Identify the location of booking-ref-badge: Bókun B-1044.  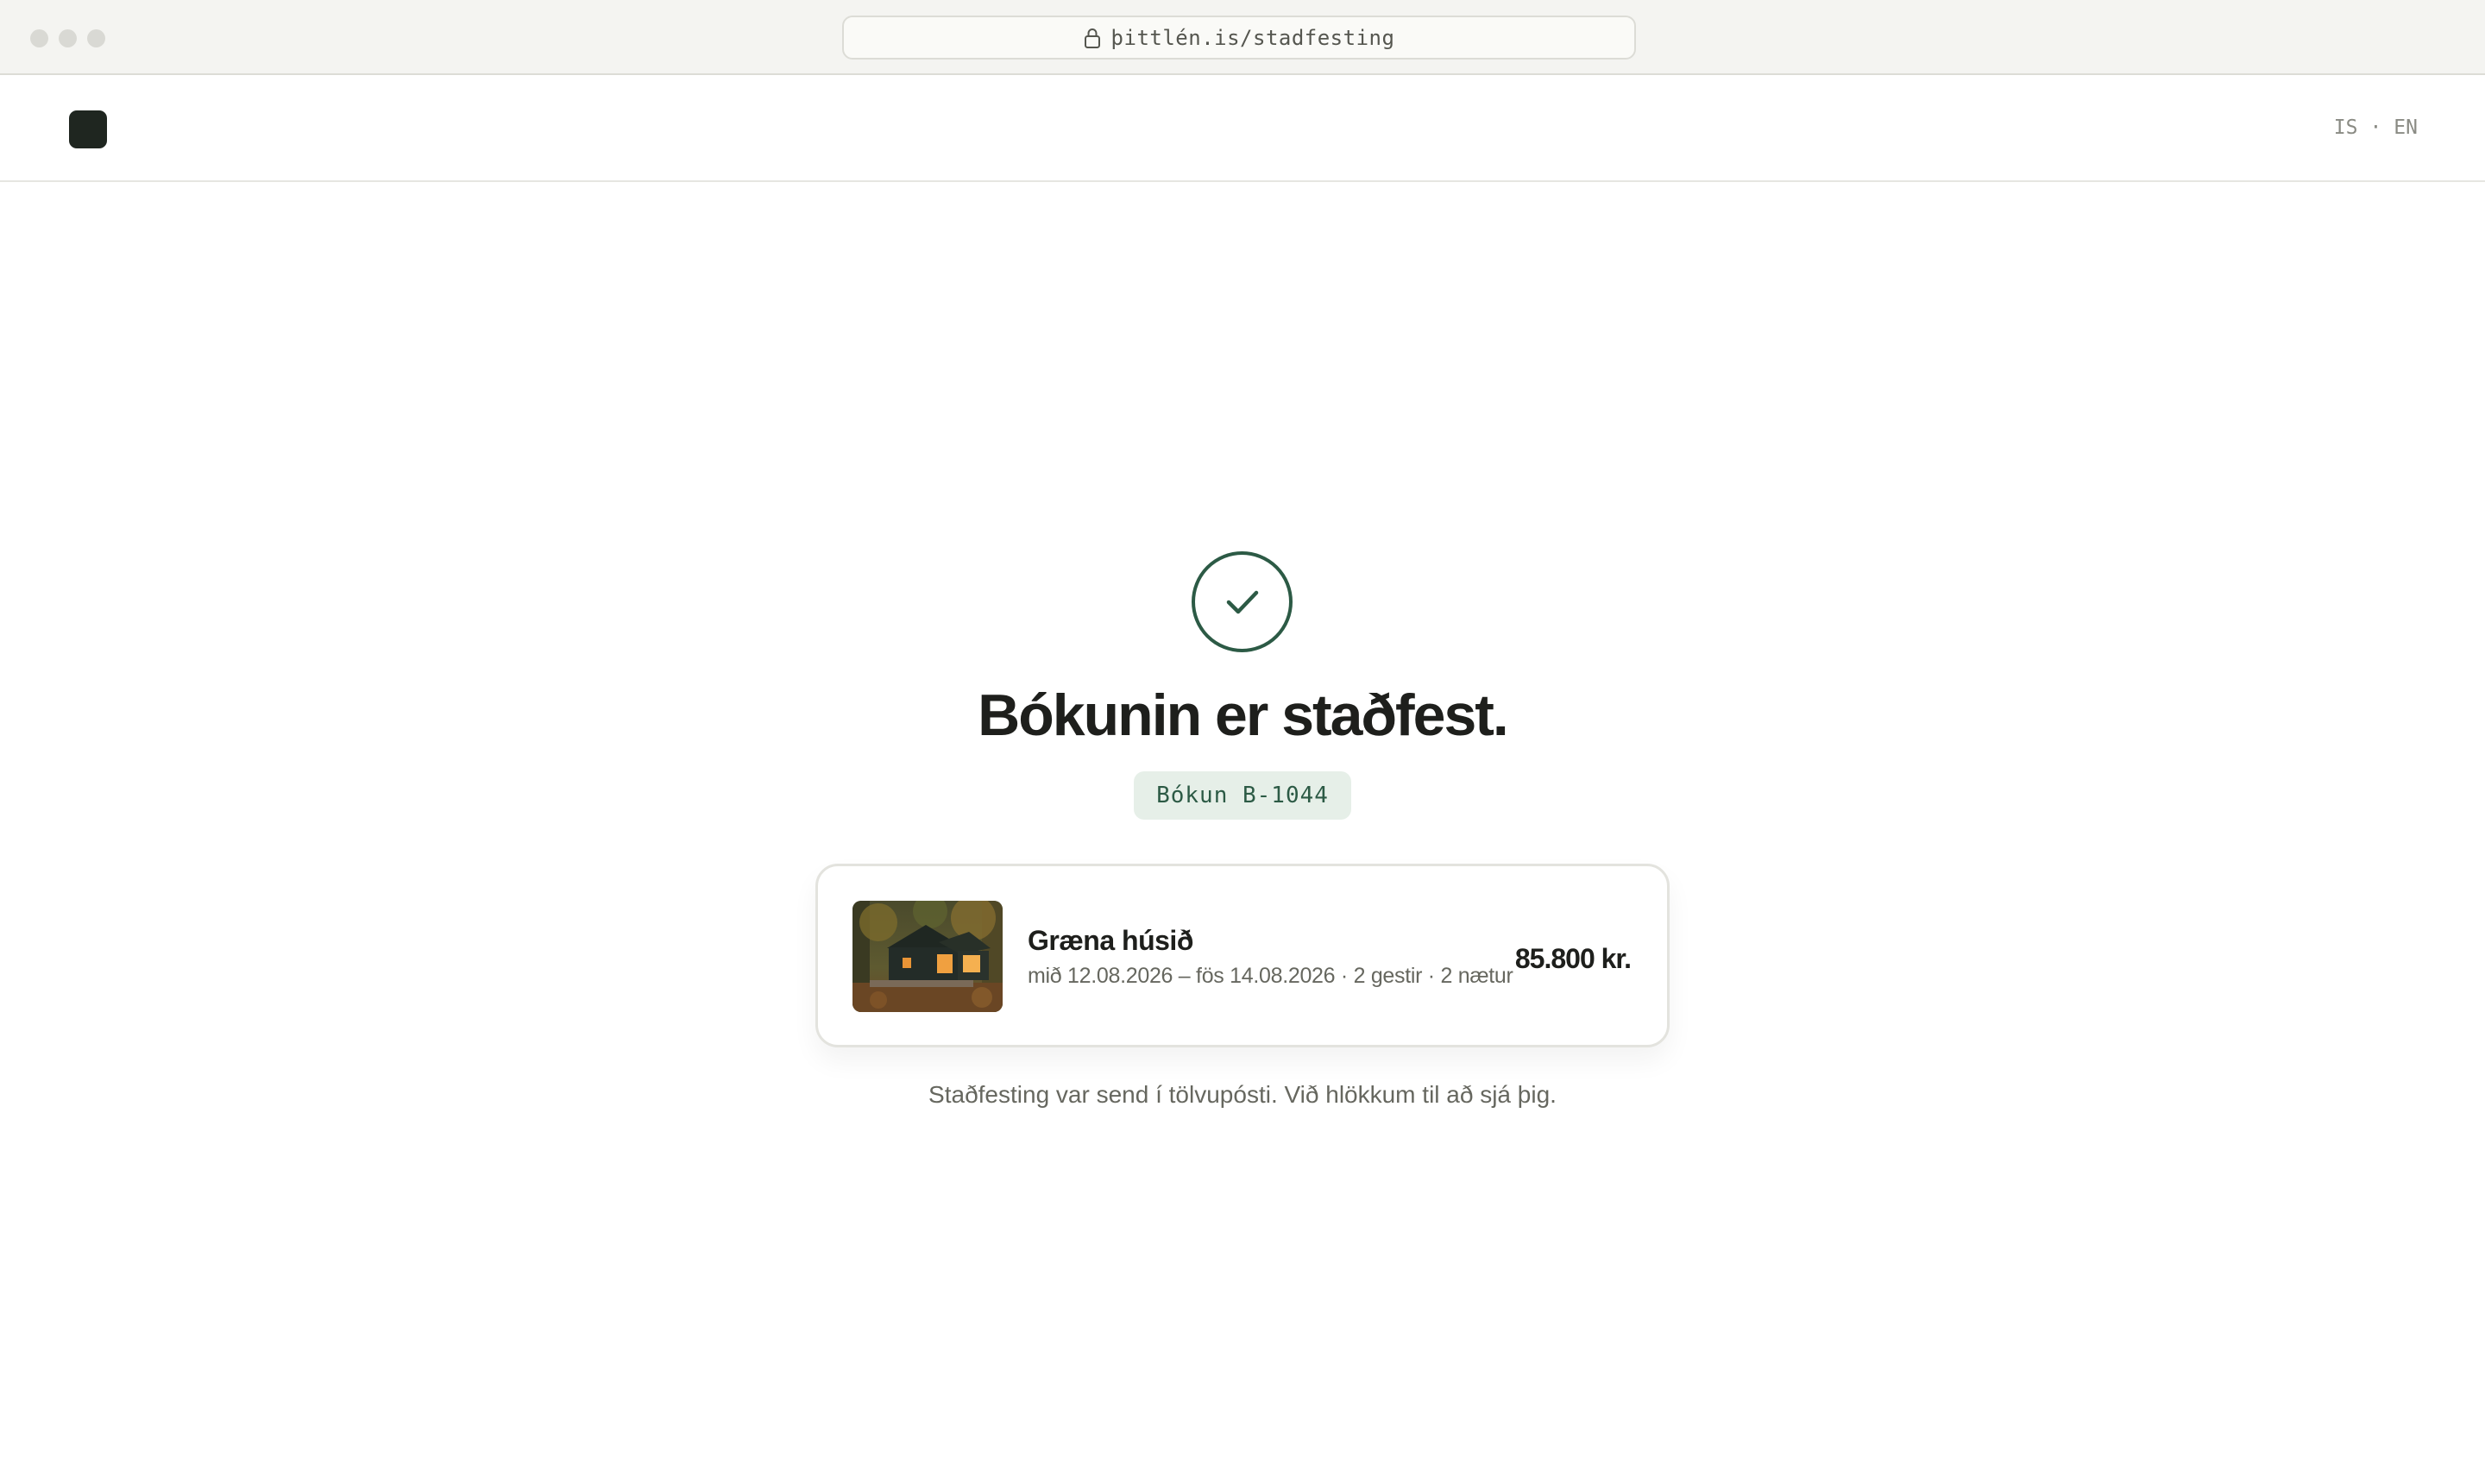
(1242, 795).